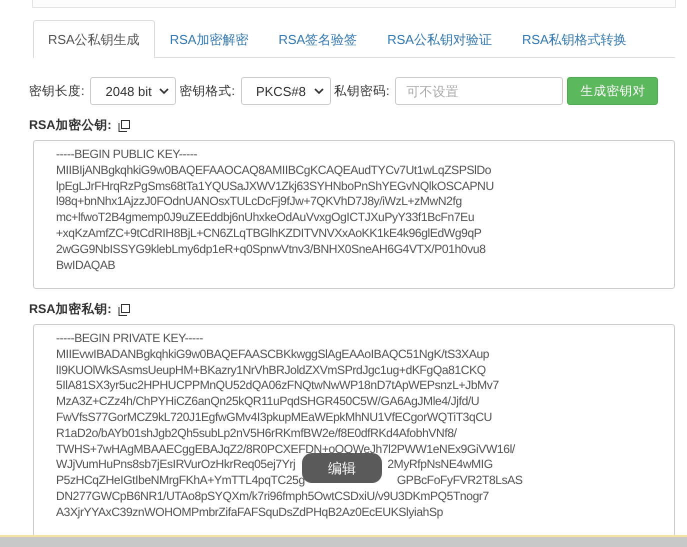 Image resolution: width=687 pixels, height=547 pixels. Describe the element at coordinates (94, 39) in the screenshot. I see `tab: RSA公私钥生成` at that location.